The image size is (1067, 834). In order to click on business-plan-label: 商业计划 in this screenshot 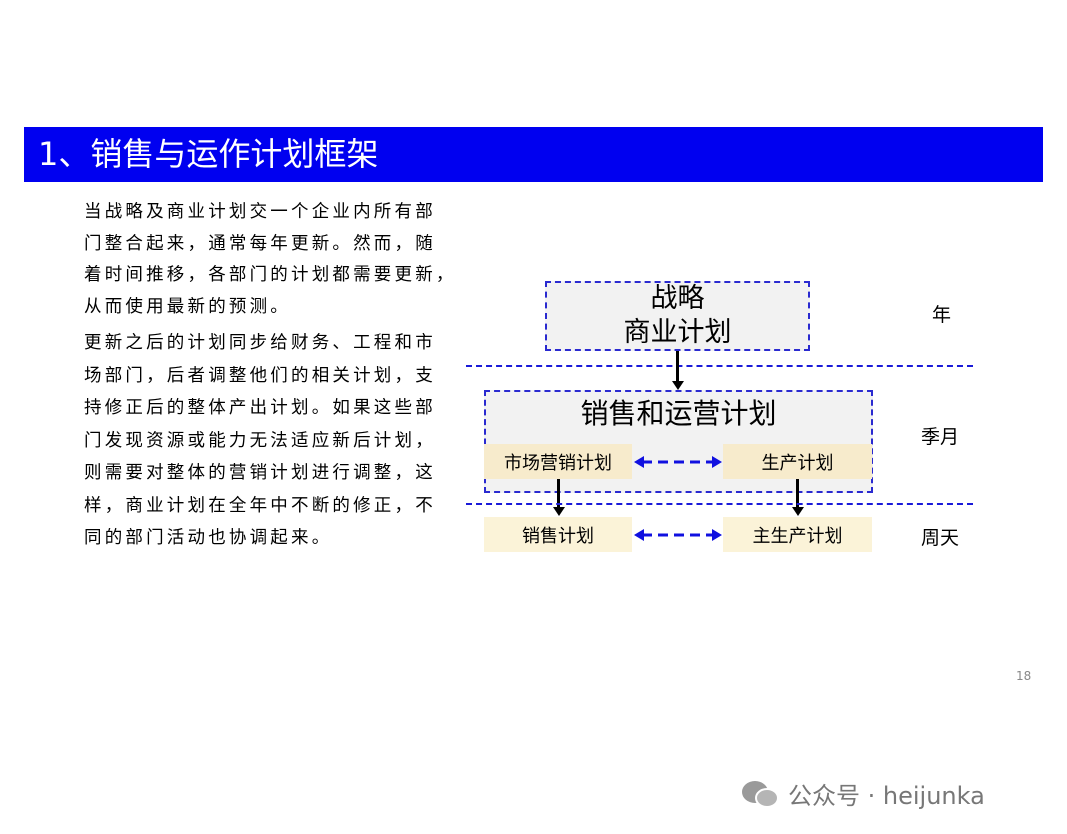, I will do `click(677, 332)`.